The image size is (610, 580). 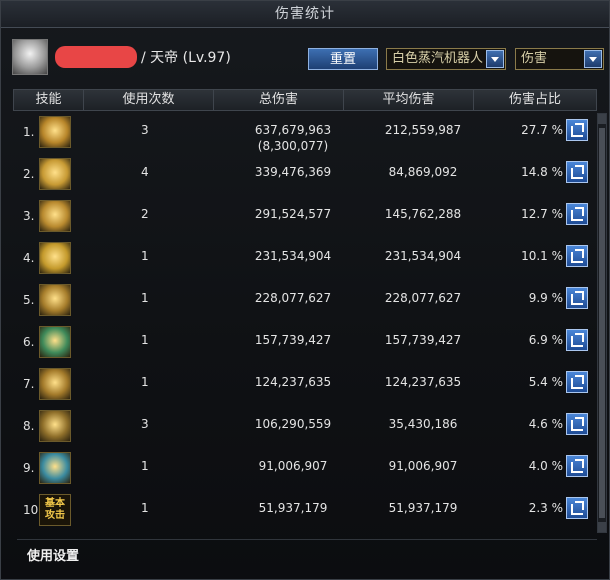 I want to click on avatar, so click(x=30, y=57).